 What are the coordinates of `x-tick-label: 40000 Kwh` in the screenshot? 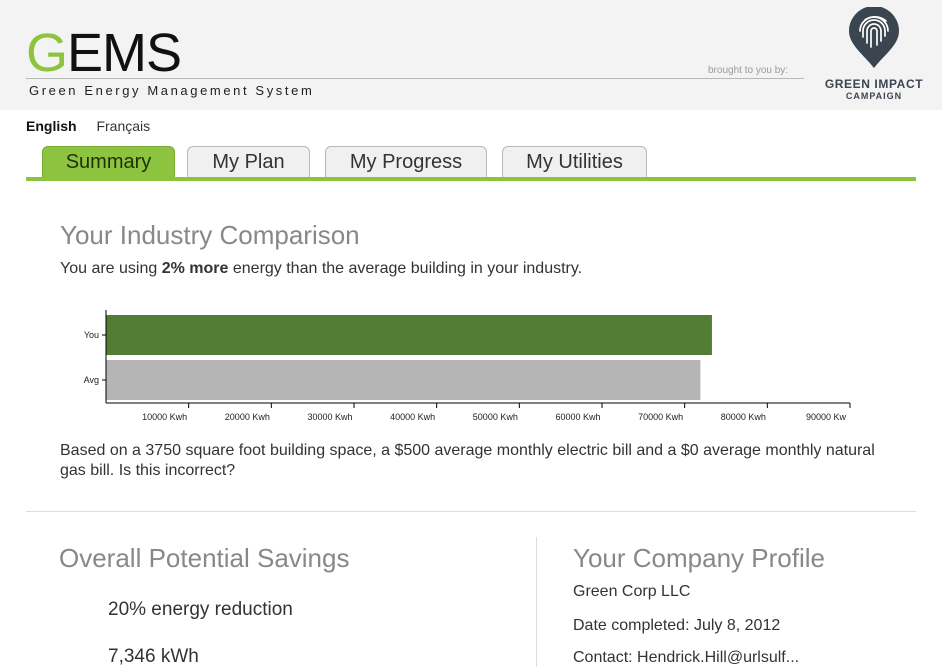 It's located at (412, 417).